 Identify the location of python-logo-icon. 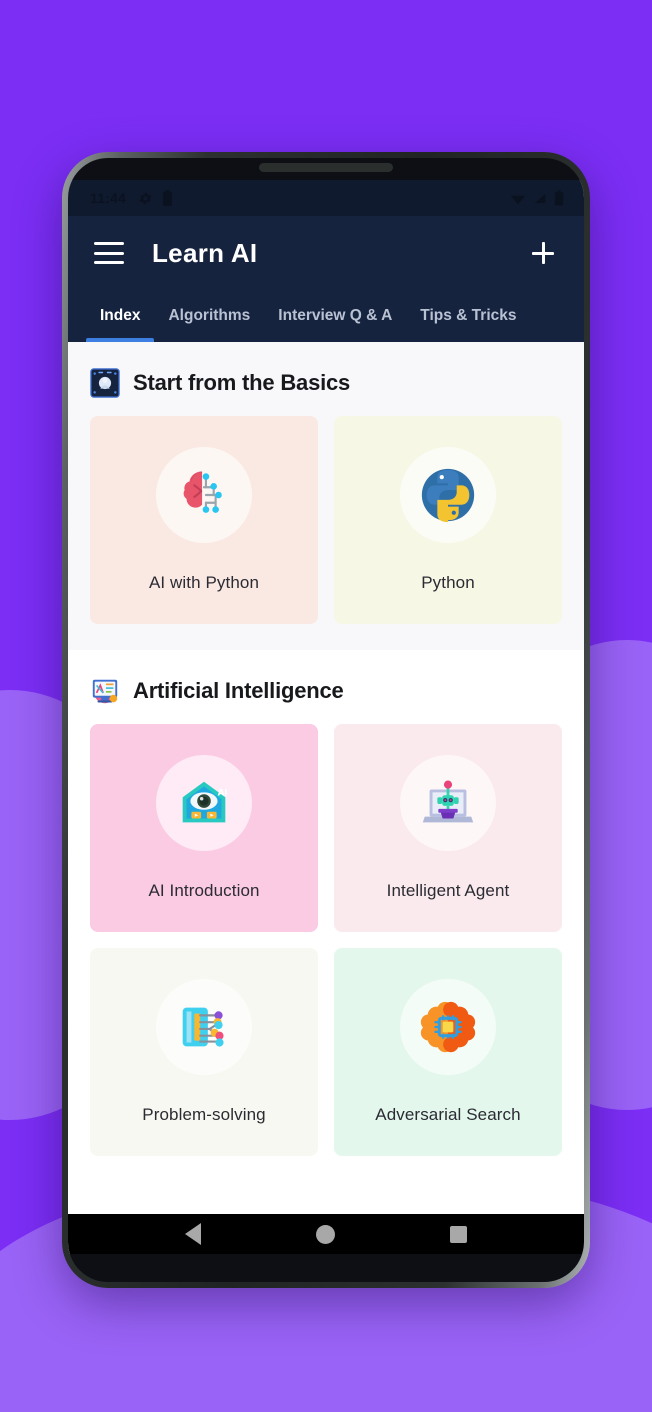
(448, 495).